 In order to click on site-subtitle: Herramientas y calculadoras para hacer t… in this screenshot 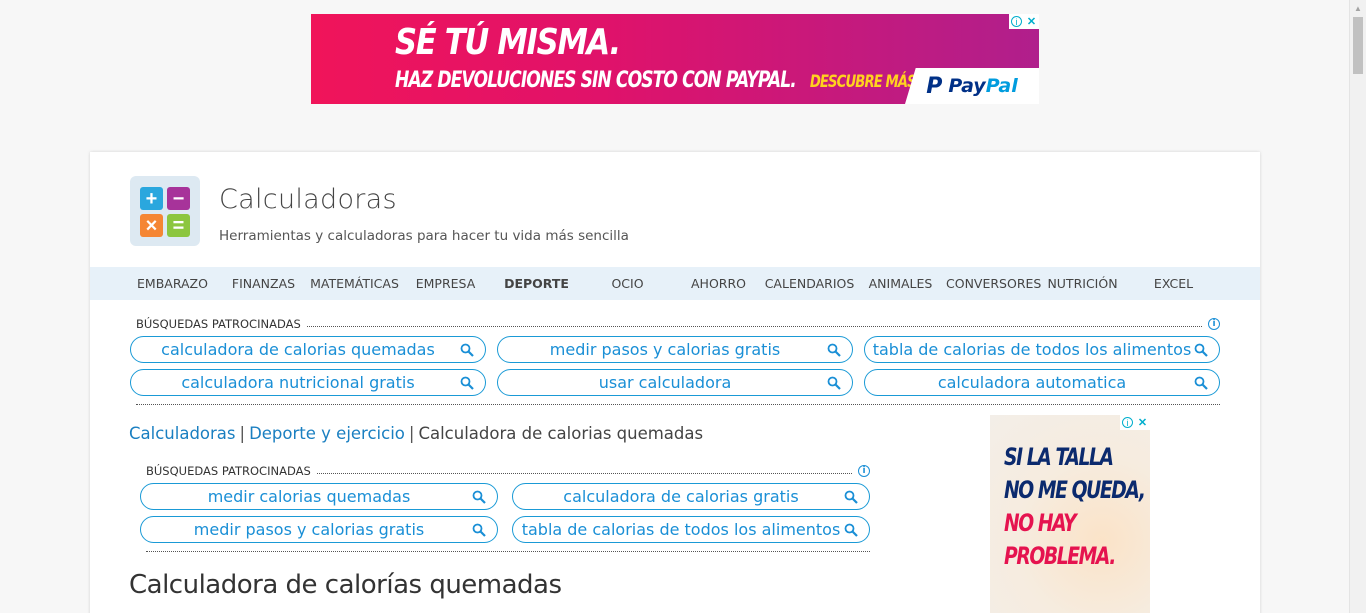, I will do `click(424, 236)`.